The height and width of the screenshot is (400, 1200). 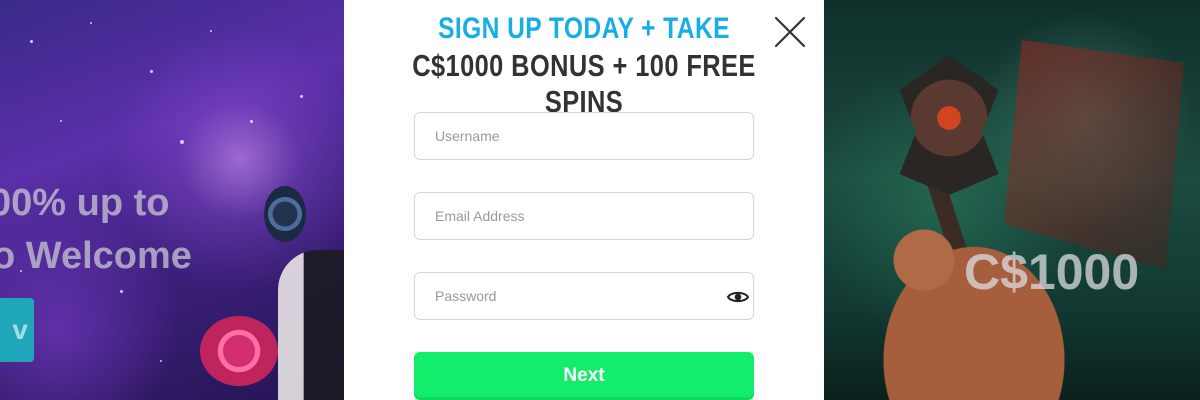 I want to click on axe-head, so click(x=949, y=125).